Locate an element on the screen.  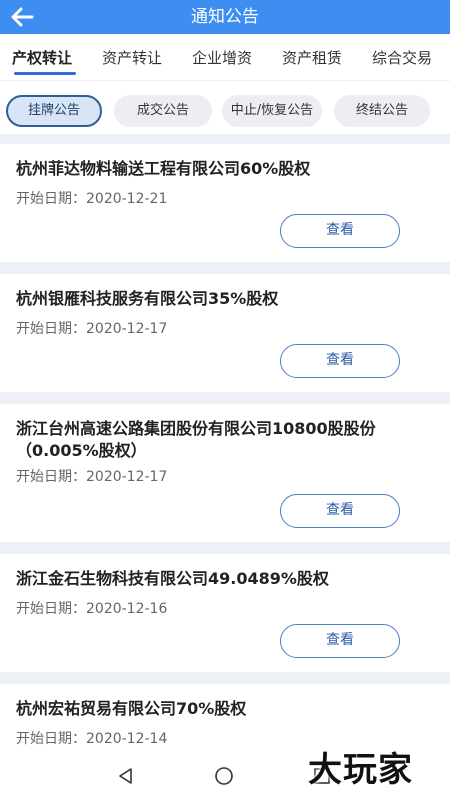
active-tab-indicator is located at coordinates (45, 73).